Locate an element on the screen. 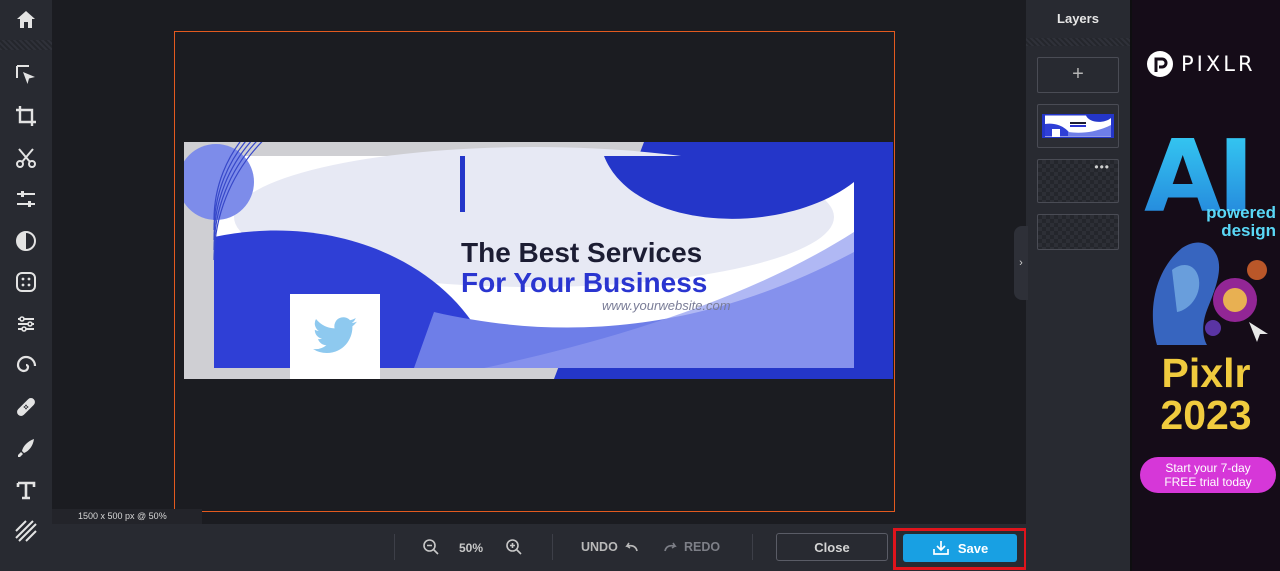 The image size is (1280, 571). ad-logo: PIXLR is located at coordinates (1201, 64).